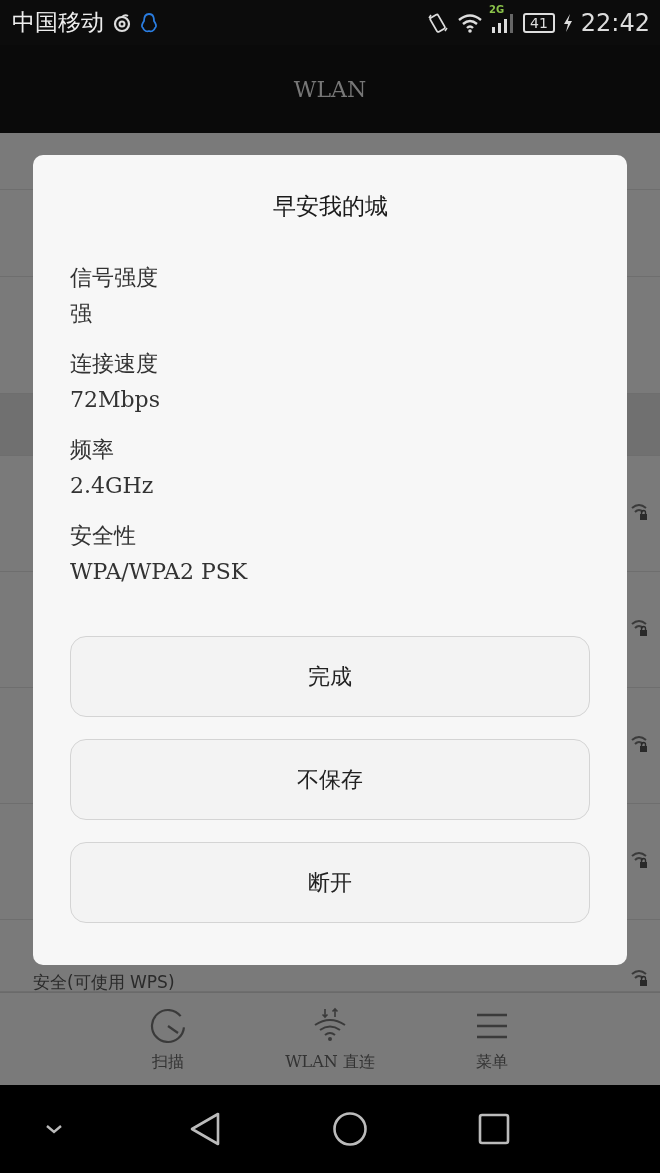 This screenshot has height=1173, width=660. What do you see at coordinates (330, 676) in the screenshot?
I see `dialog-button: 完成` at bounding box center [330, 676].